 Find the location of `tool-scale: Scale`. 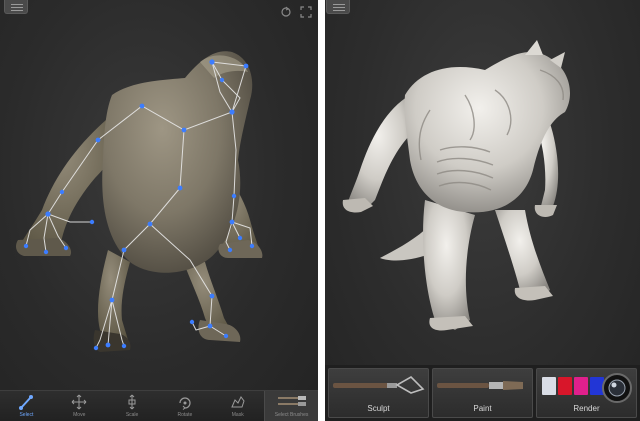

tool-scale: Scale is located at coordinates (132, 406).